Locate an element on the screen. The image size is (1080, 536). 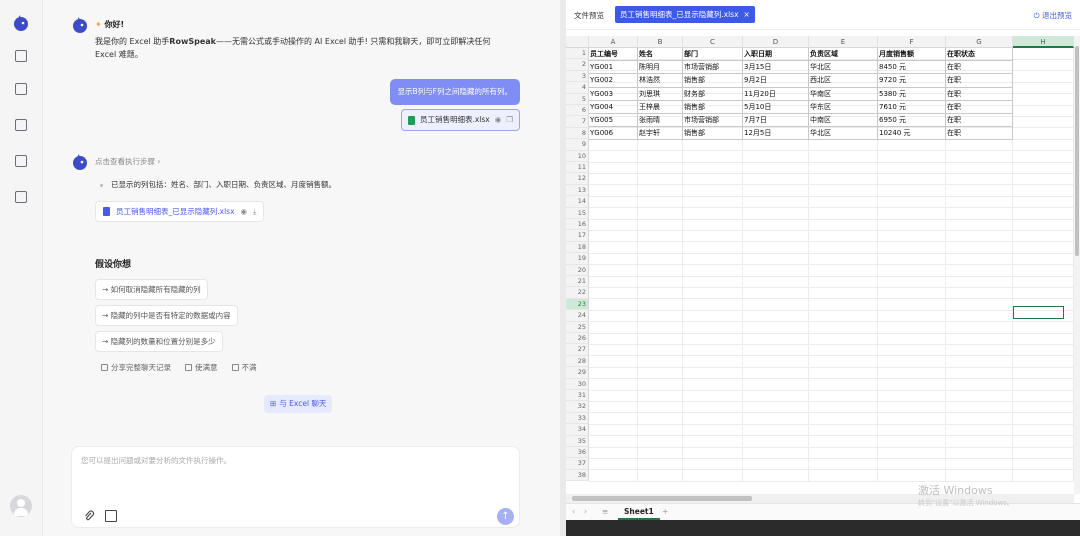
row-header: 1 is located at coordinates (577, 54).